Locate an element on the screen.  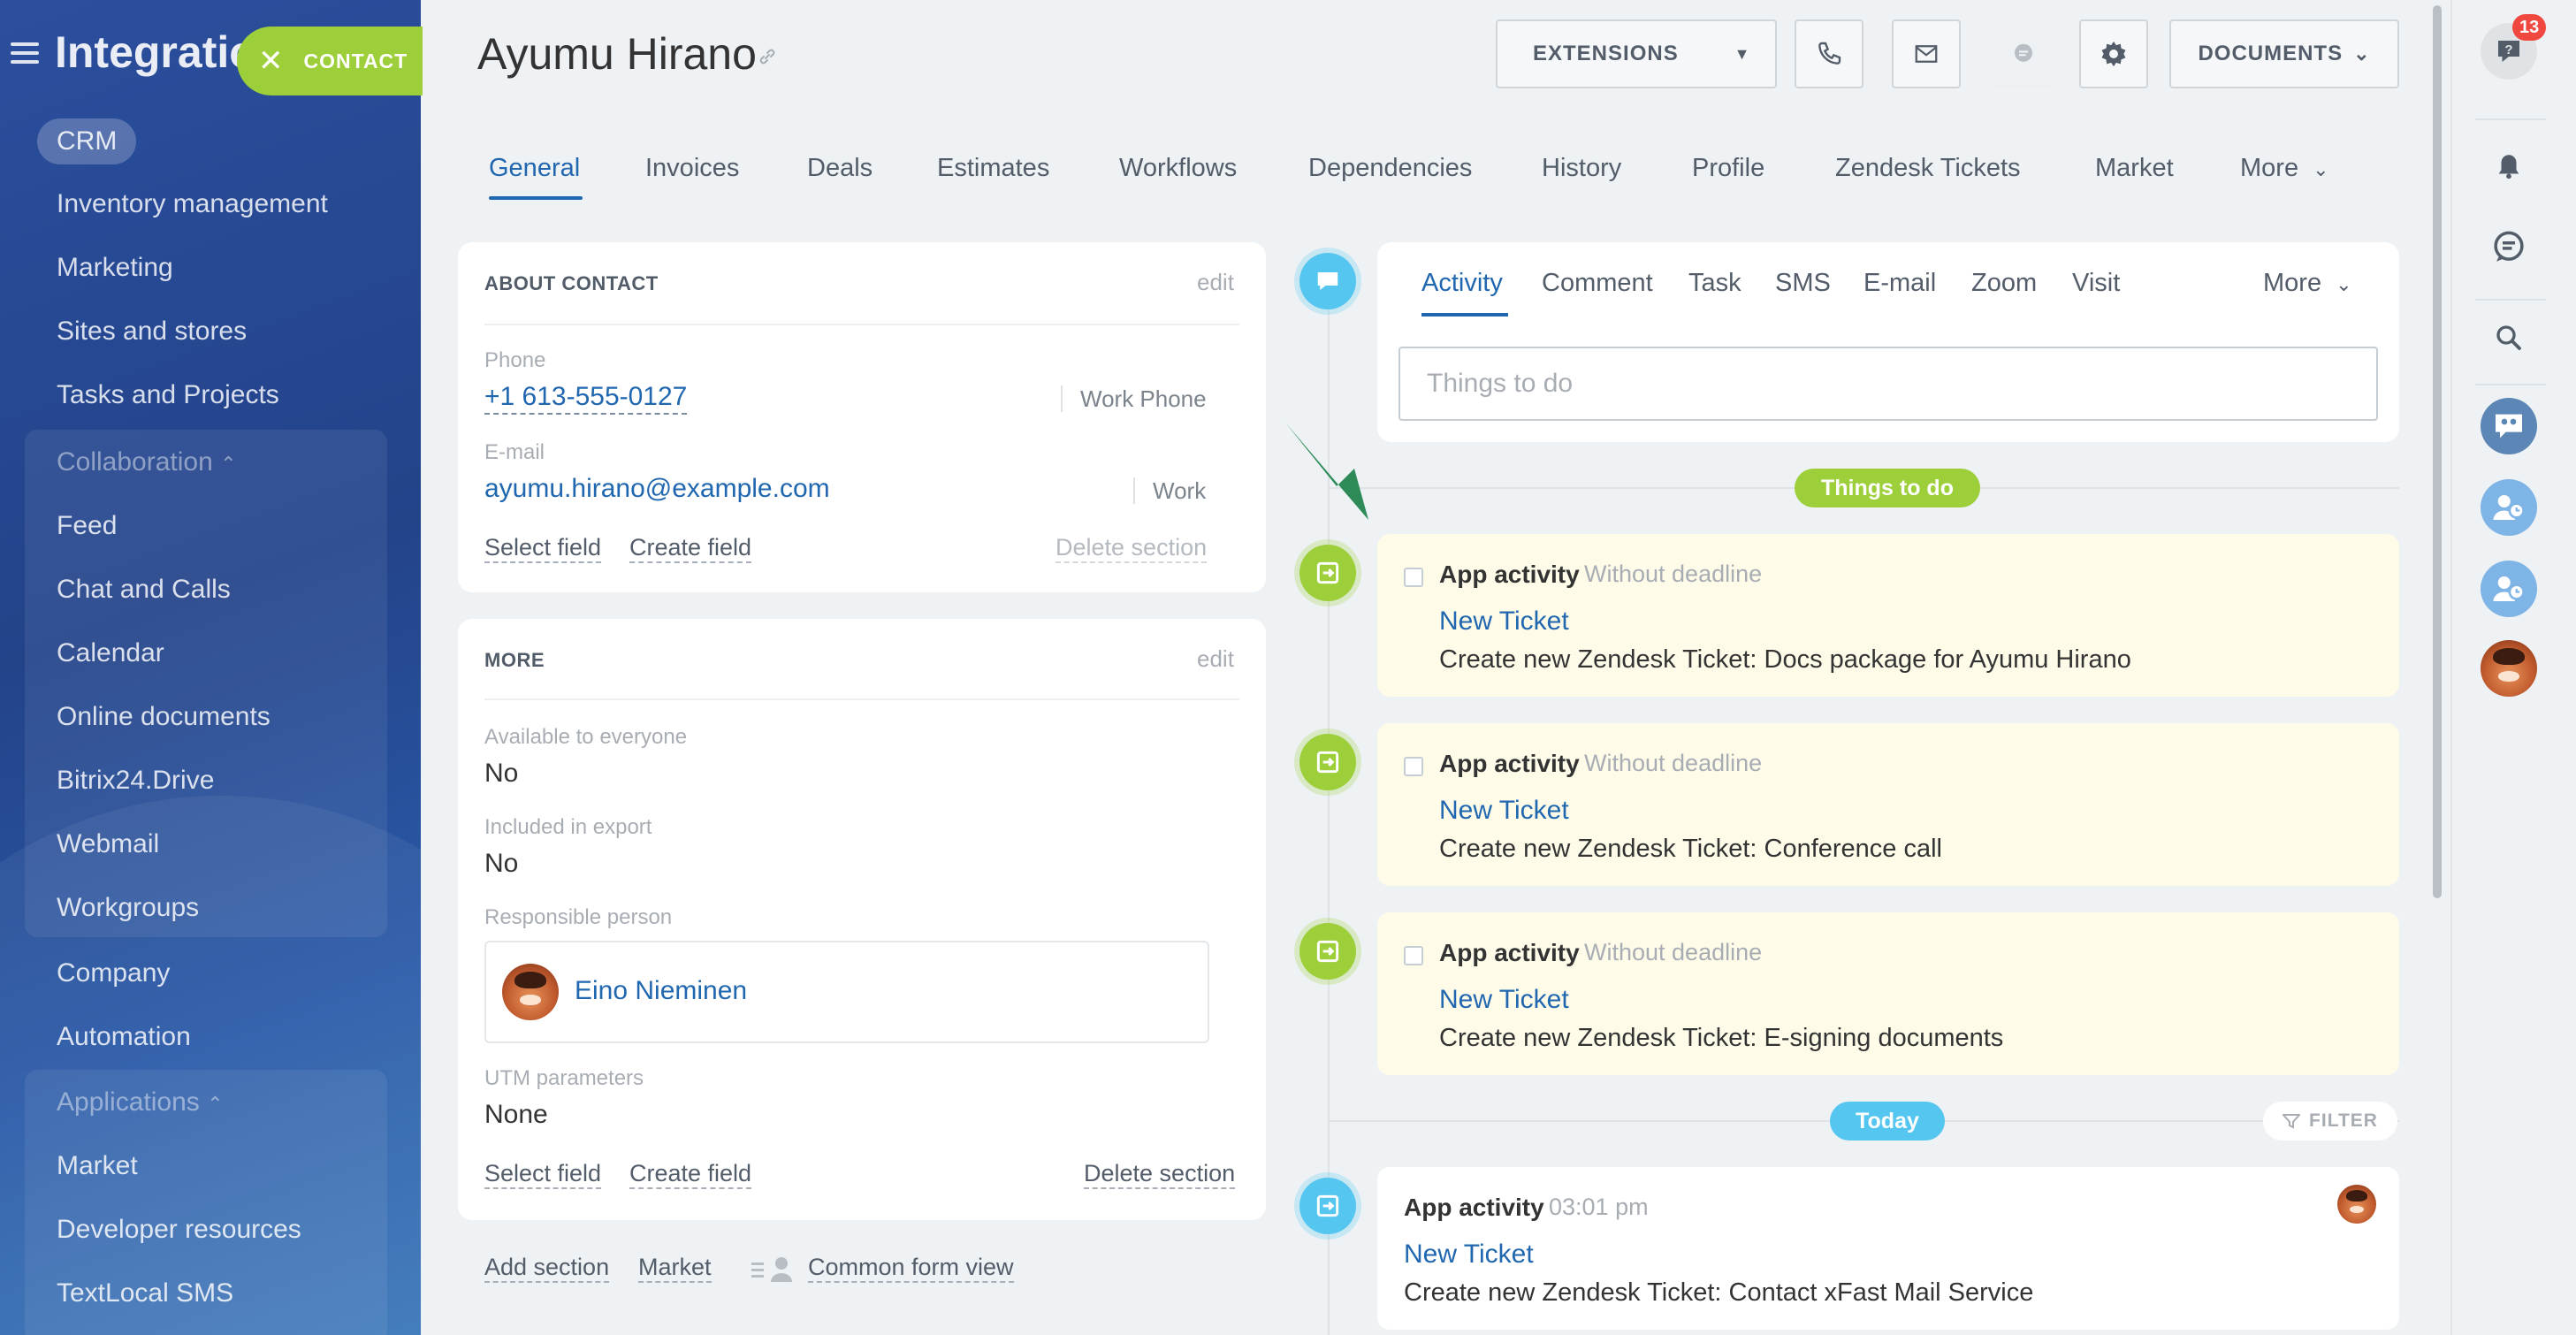
sidebar-item-inventory: Inventory management is located at coordinates (192, 204).